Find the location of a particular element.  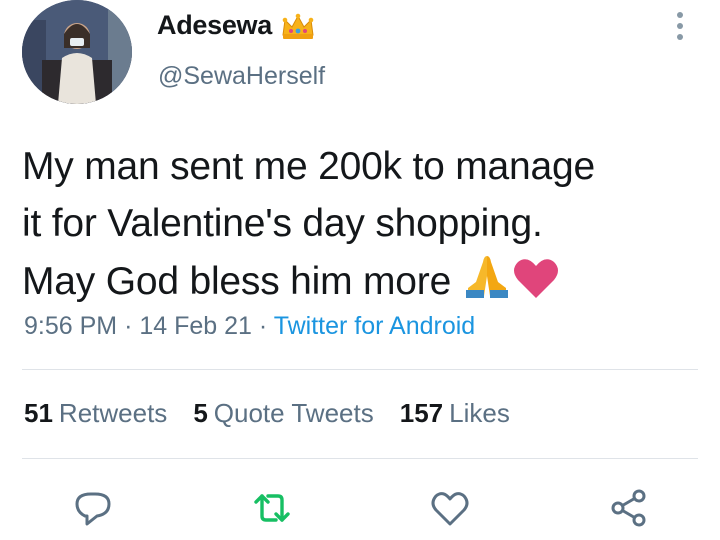

tweet-stats: 51 Retweets 5 Quote Tweets 157 Likes is located at coordinates (280, 413).